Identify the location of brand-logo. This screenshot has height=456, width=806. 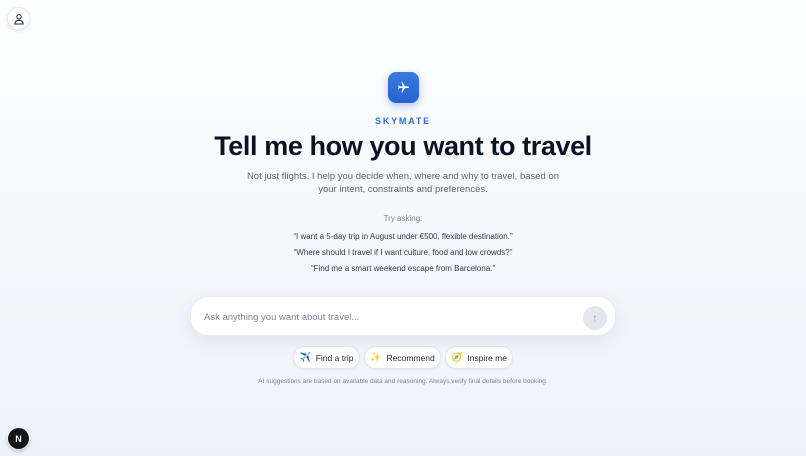
(403, 87).